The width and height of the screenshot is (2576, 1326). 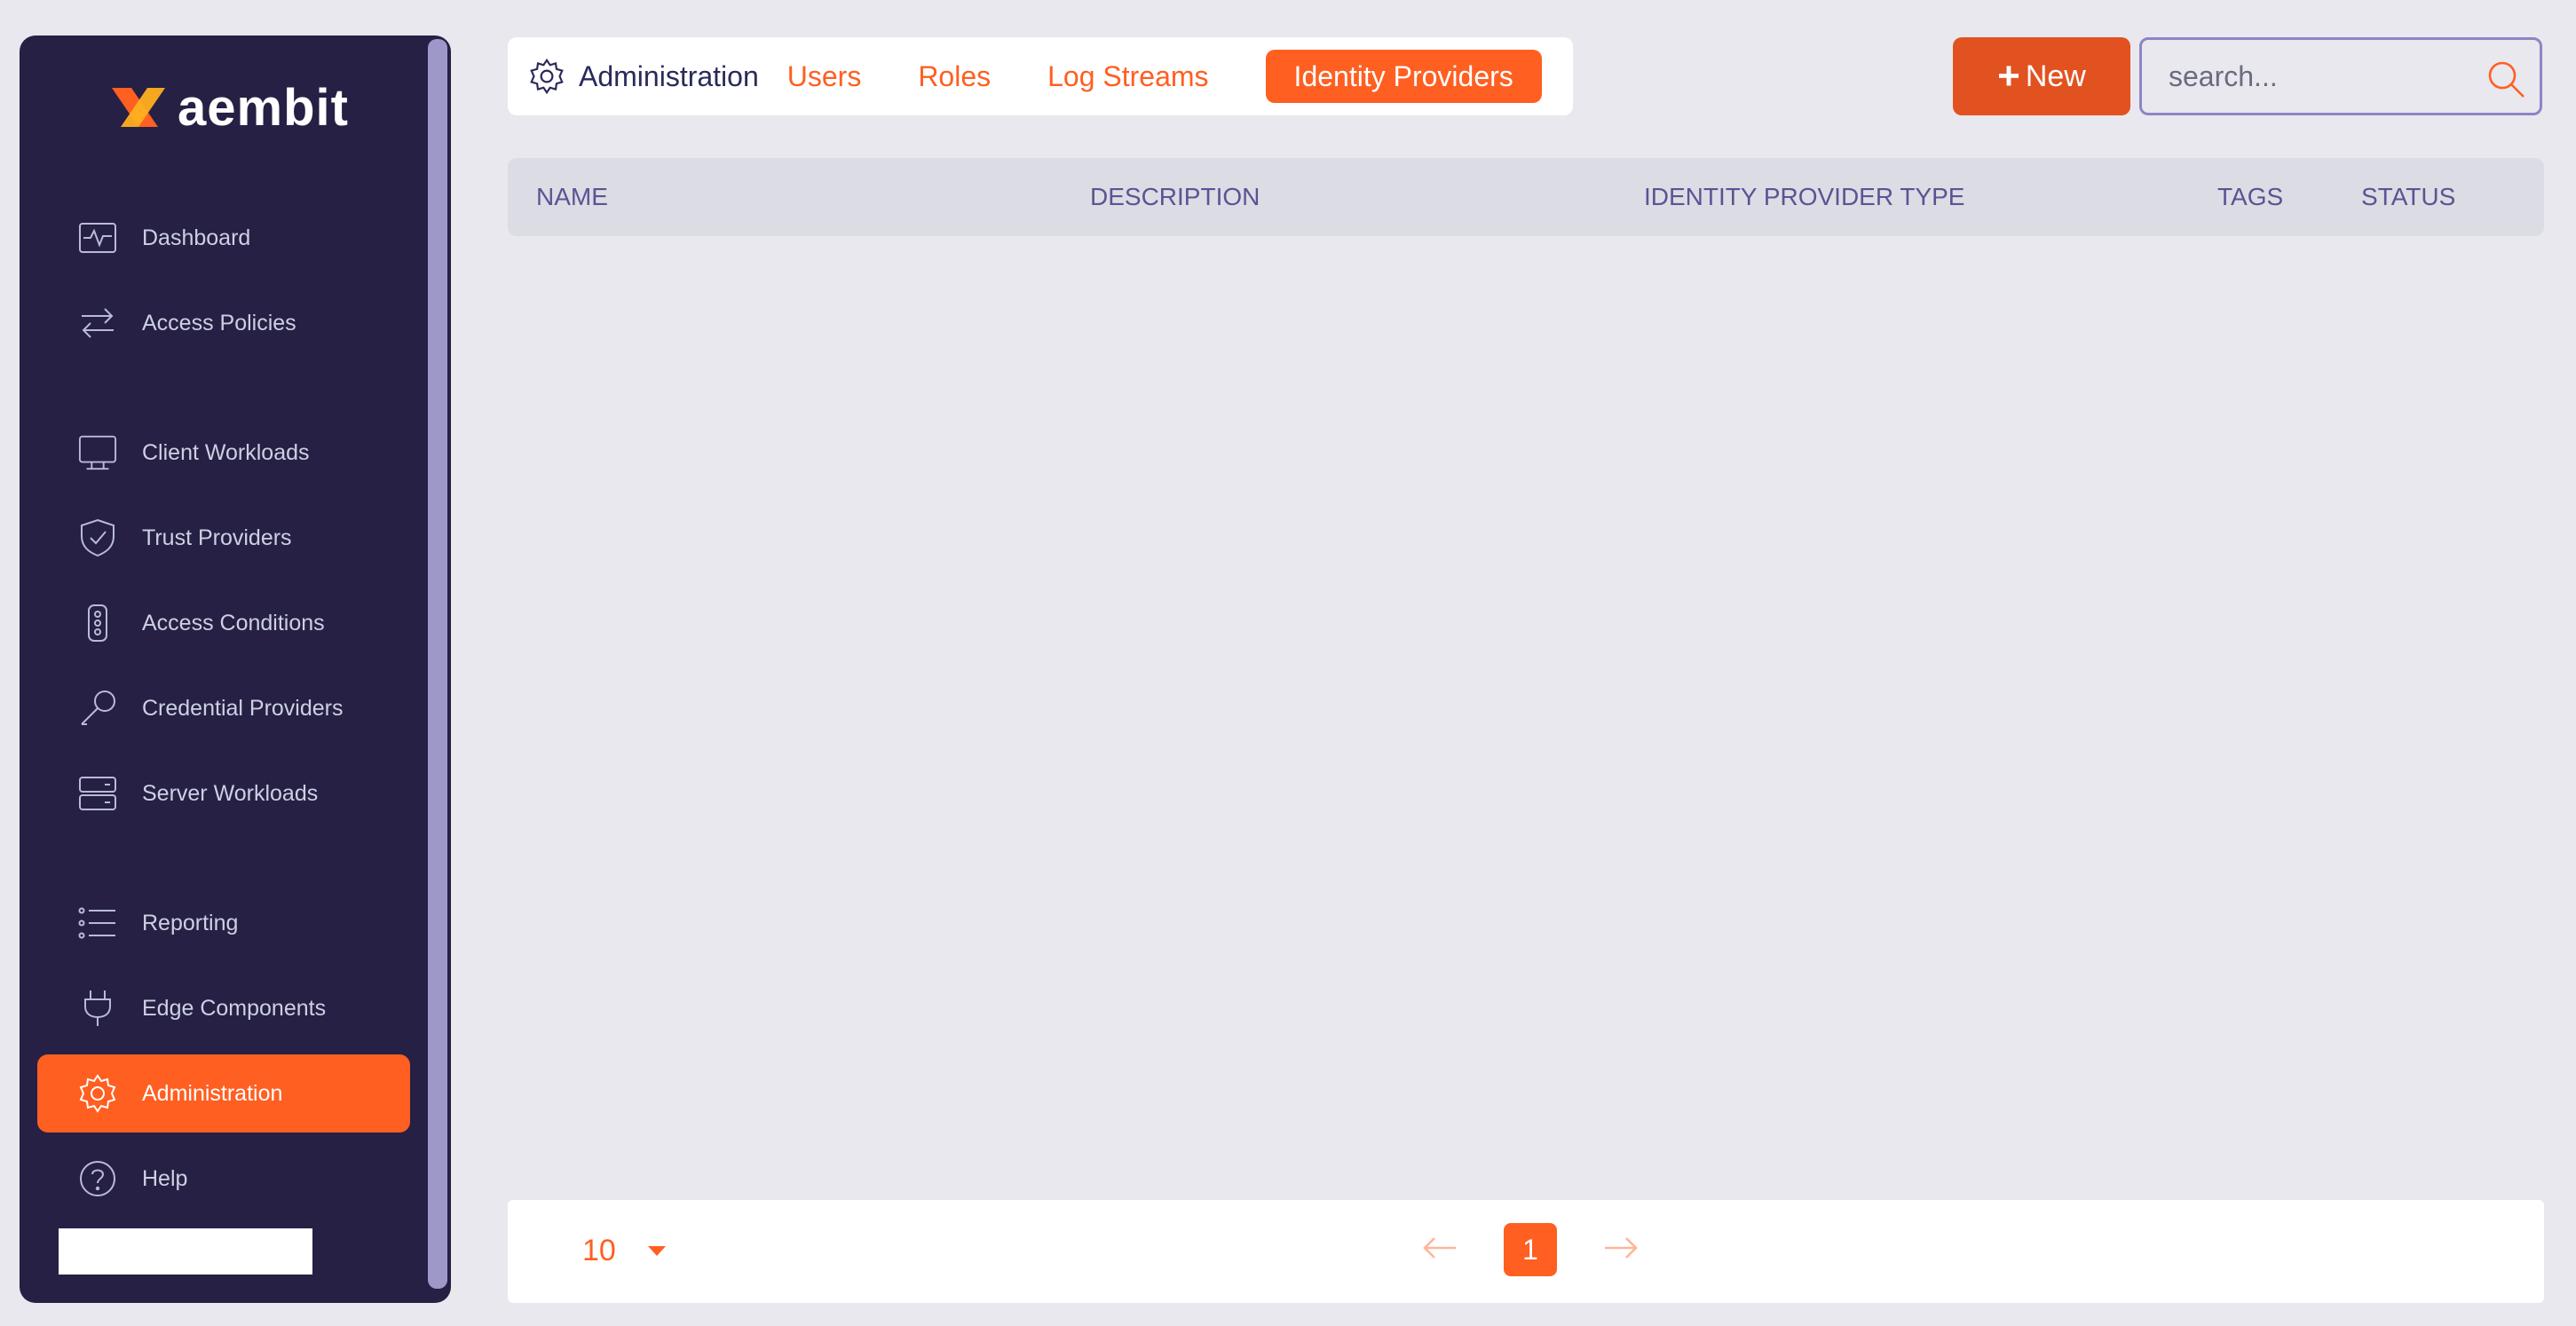 I want to click on arrow-left-icon, so click(x=1440, y=1250).